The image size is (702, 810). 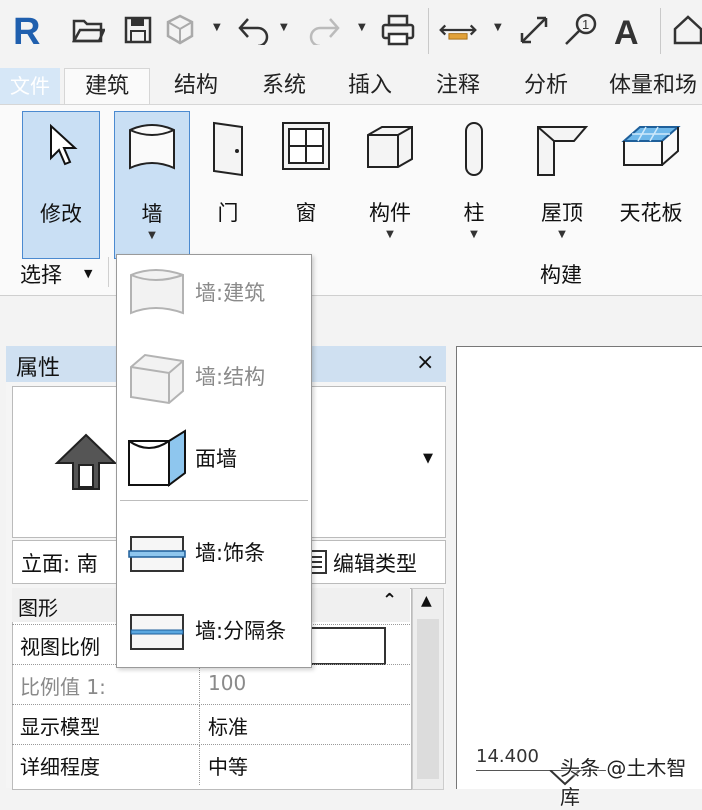 What do you see at coordinates (157, 632) in the screenshot?
I see `wall-reveal-icon` at bounding box center [157, 632].